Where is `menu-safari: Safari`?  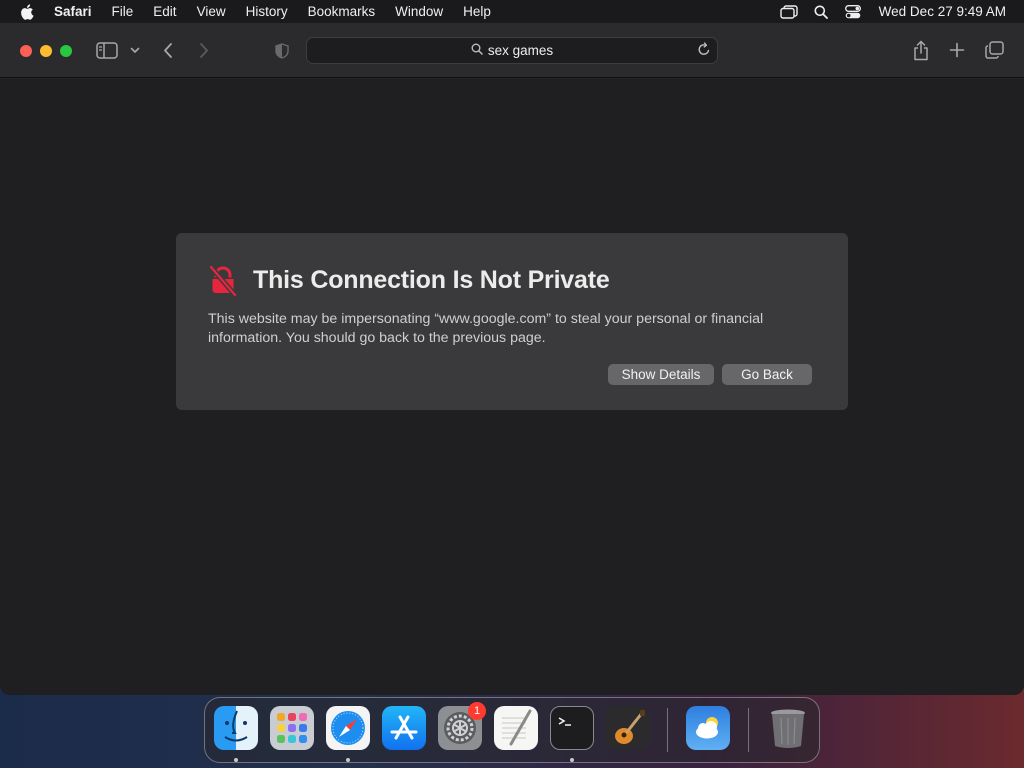
menu-safari: Safari is located at coordinates (78, 11).